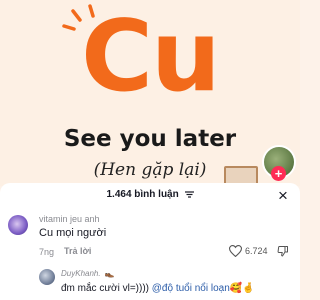 The image size is (320, 300). What do you see at coordinates (283, 195) in the screenshot?
I see `close-icon: ×` at bounding box center [283, 195].